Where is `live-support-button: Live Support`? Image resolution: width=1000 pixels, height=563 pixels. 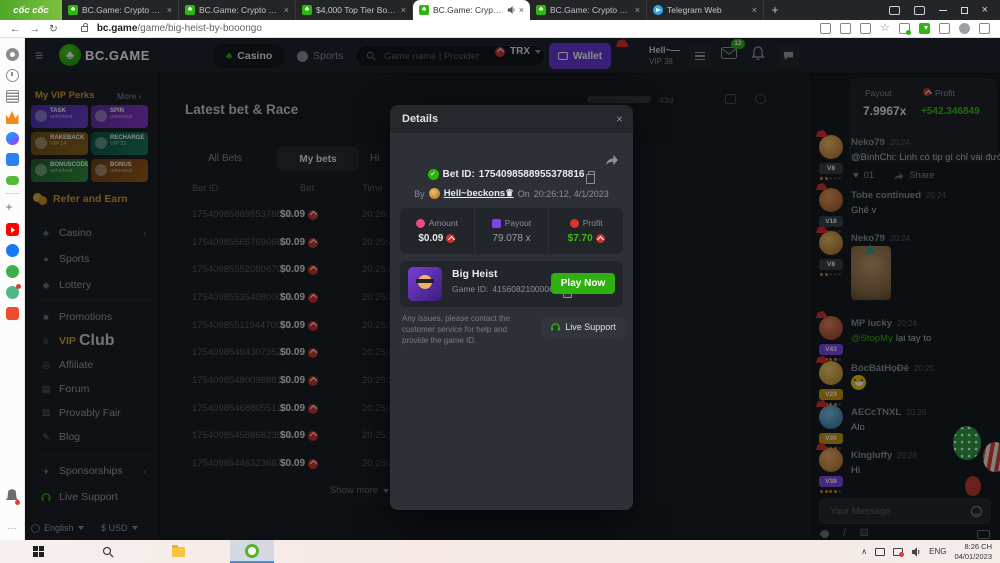
live-support-button: Live Support is located at coordinates (583, 327).